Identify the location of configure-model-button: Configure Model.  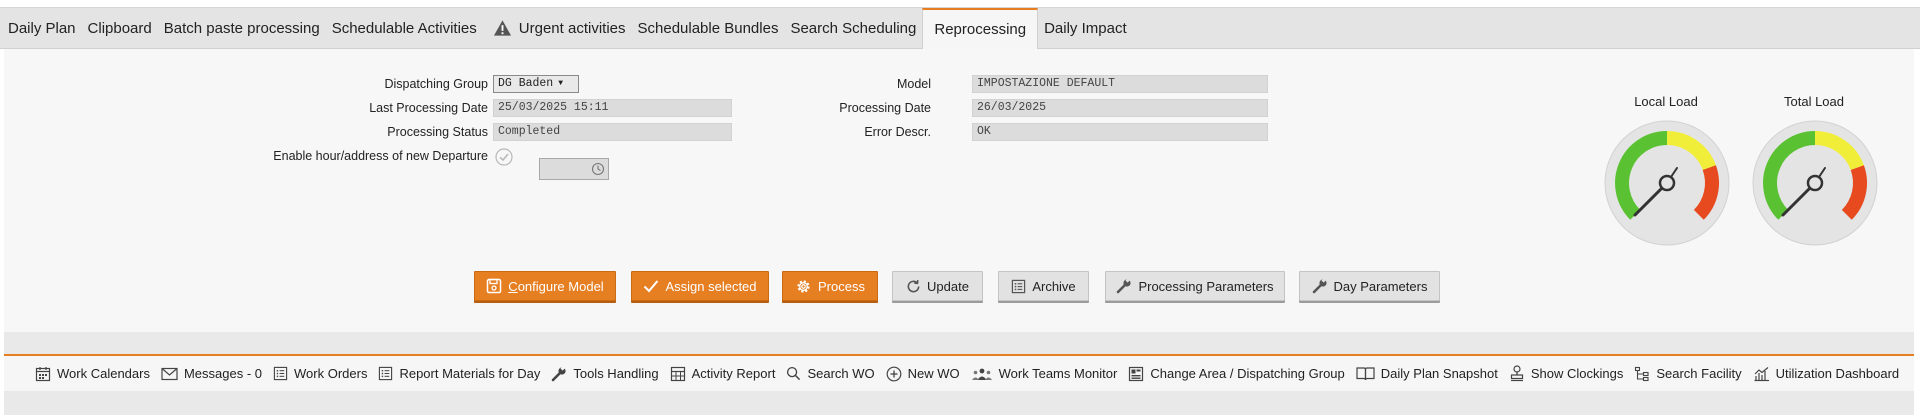
(545, 286).